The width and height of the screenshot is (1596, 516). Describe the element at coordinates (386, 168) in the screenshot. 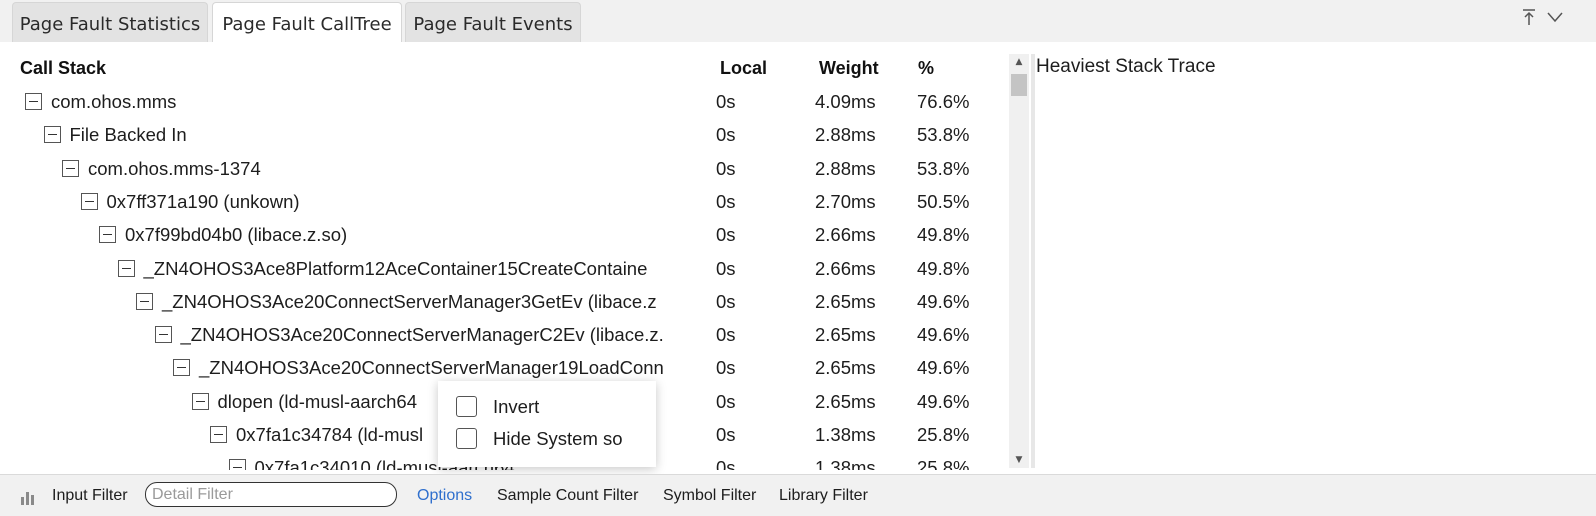

I see `call-stack-cell: com.ohos.mms-1374` at that location.